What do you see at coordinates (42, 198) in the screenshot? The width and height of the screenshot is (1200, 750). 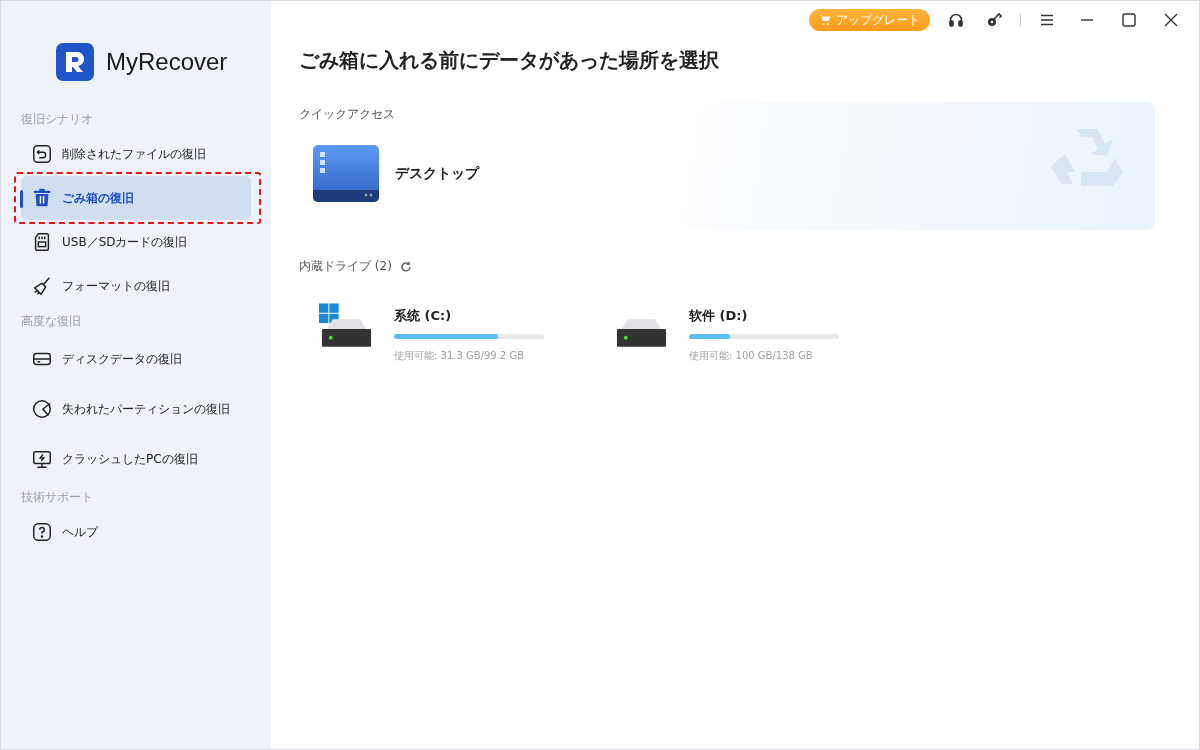 I see `trash-icon` at bounding box center [42, 198].